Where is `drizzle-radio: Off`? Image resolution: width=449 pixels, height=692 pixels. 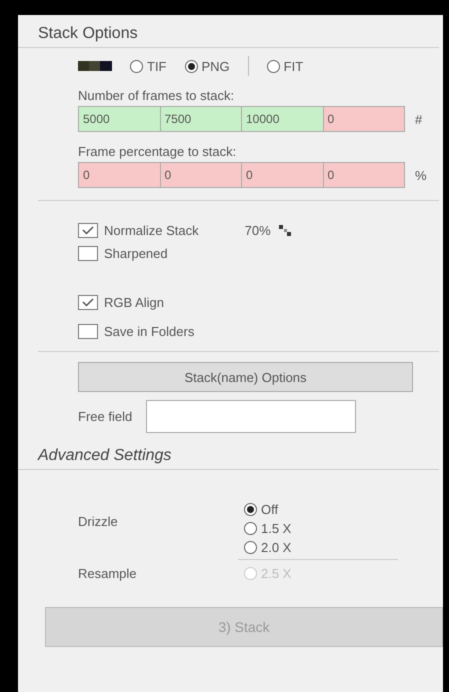 drizzle-radio: Off is located at coordinates (268, 509).